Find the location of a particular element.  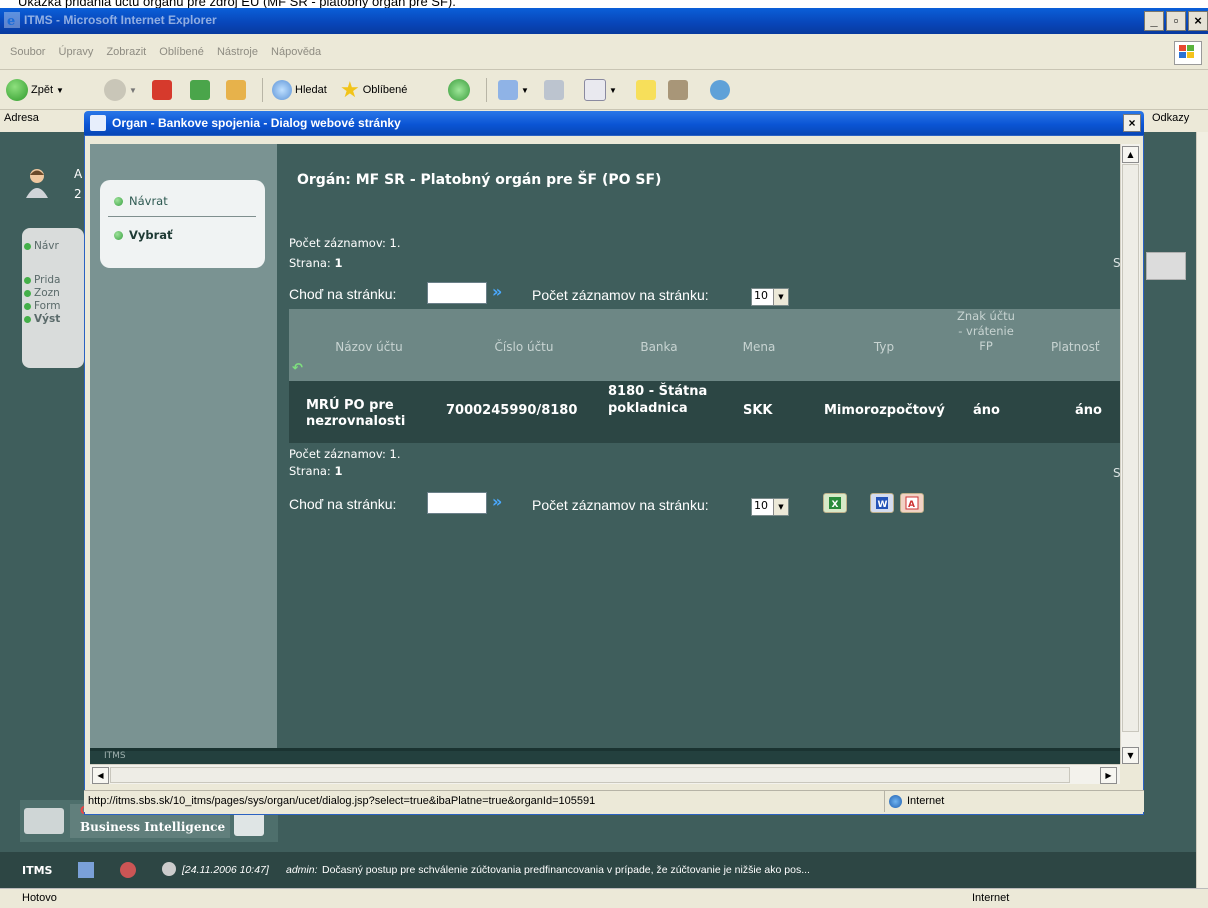

col-header-account-name: Názov účtu is located at coordinates (369, 347).